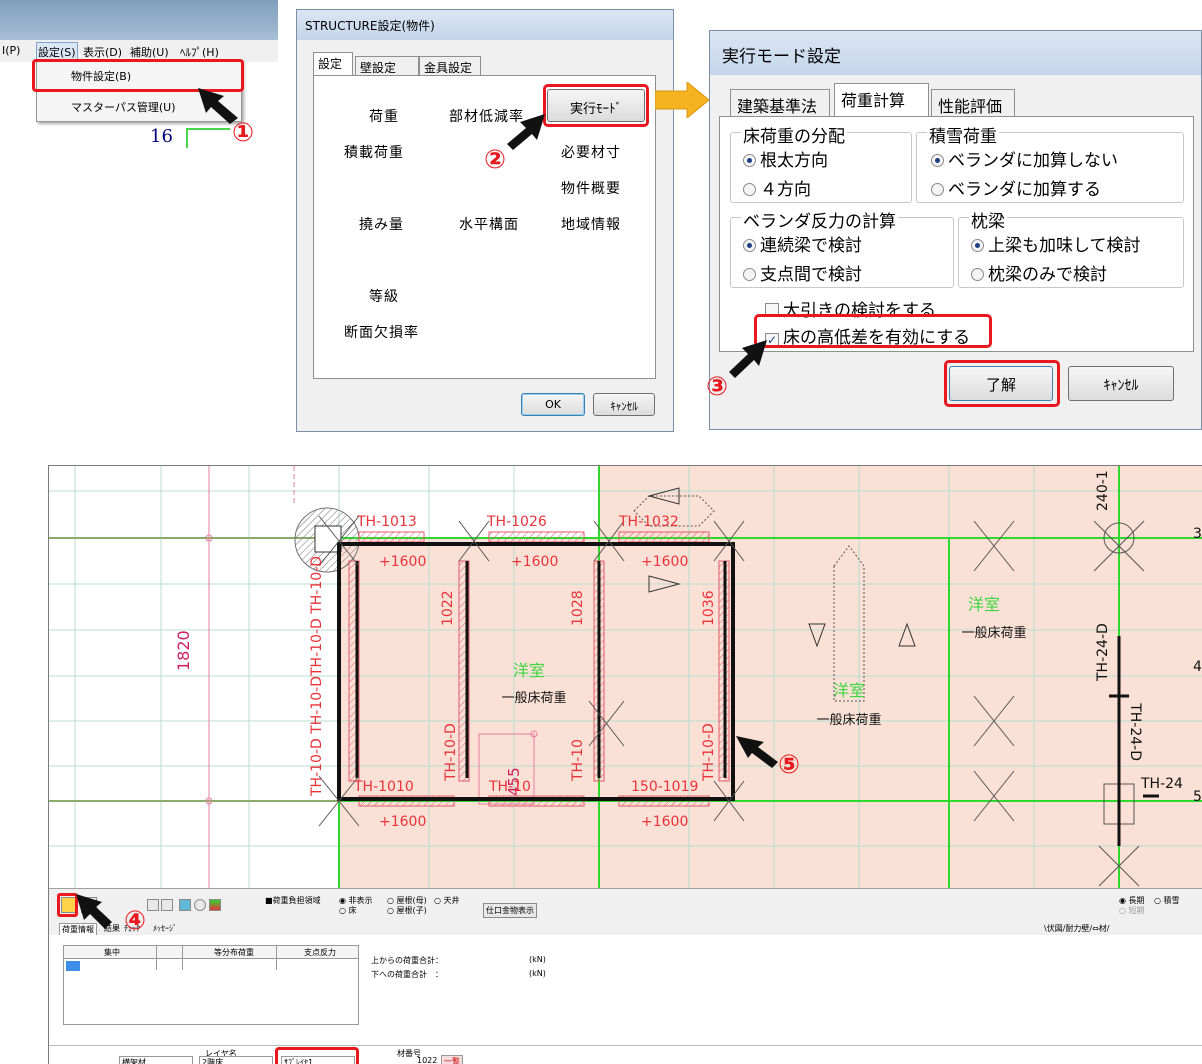  Describe the element at coordinates (664, 787) in the screenshot. I see `label-150-1019: 150-1019` at that location.